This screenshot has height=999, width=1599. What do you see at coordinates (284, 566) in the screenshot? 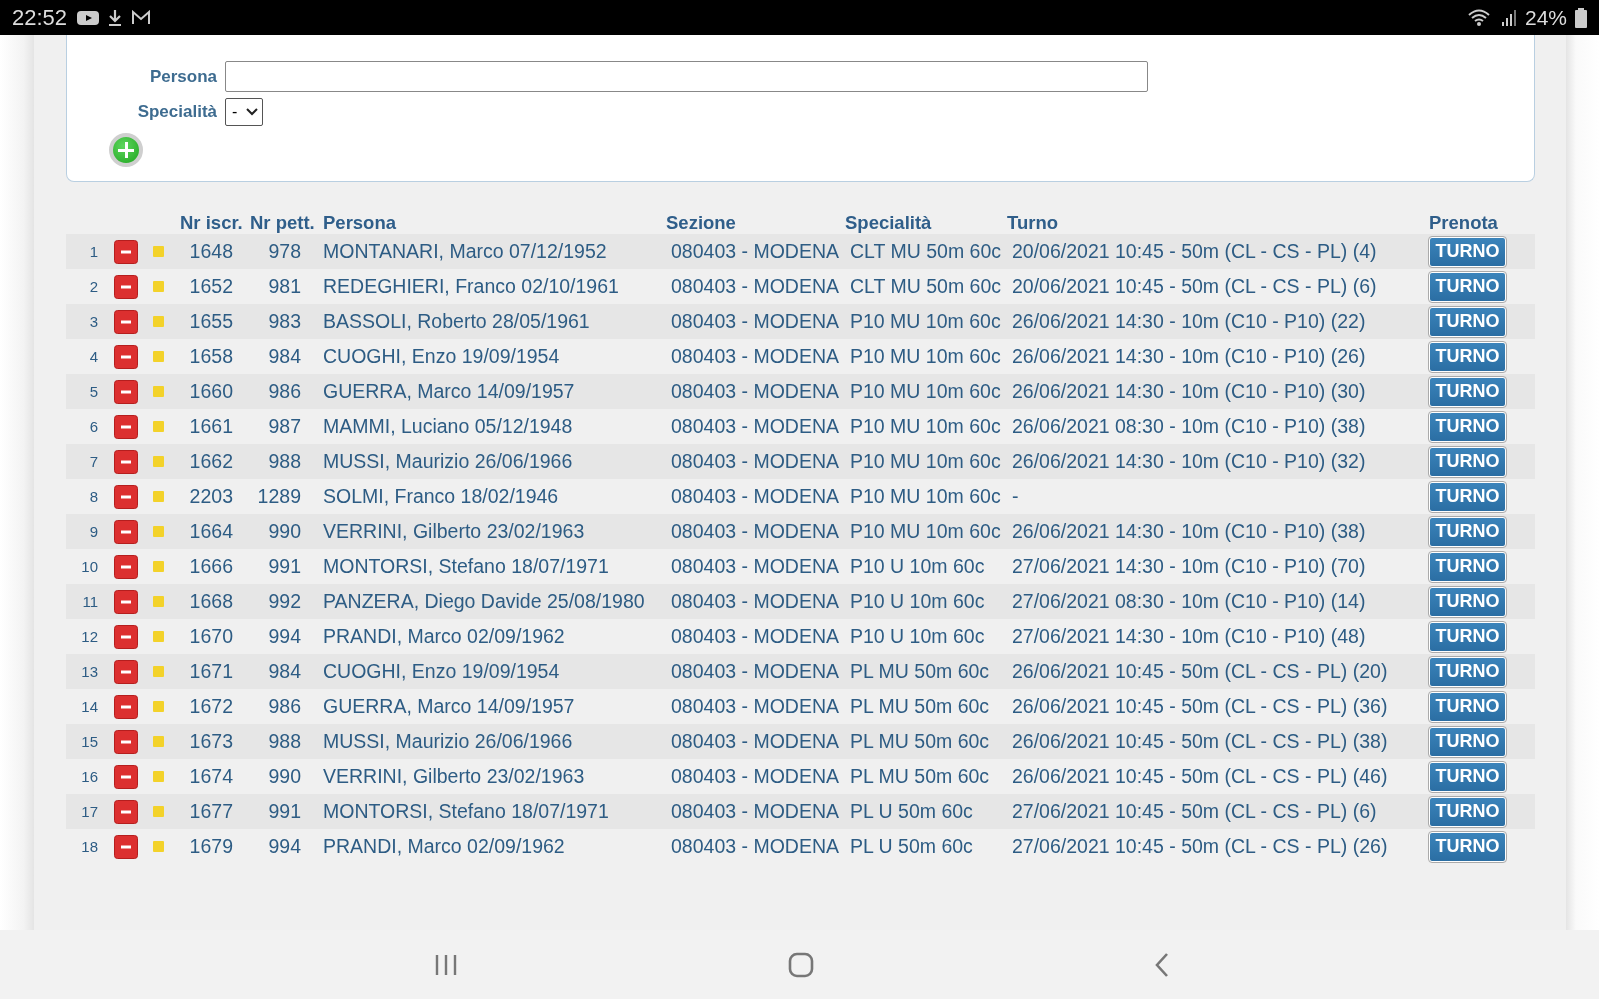
I see `table-cell: 991` at bounding box center [284, 566].